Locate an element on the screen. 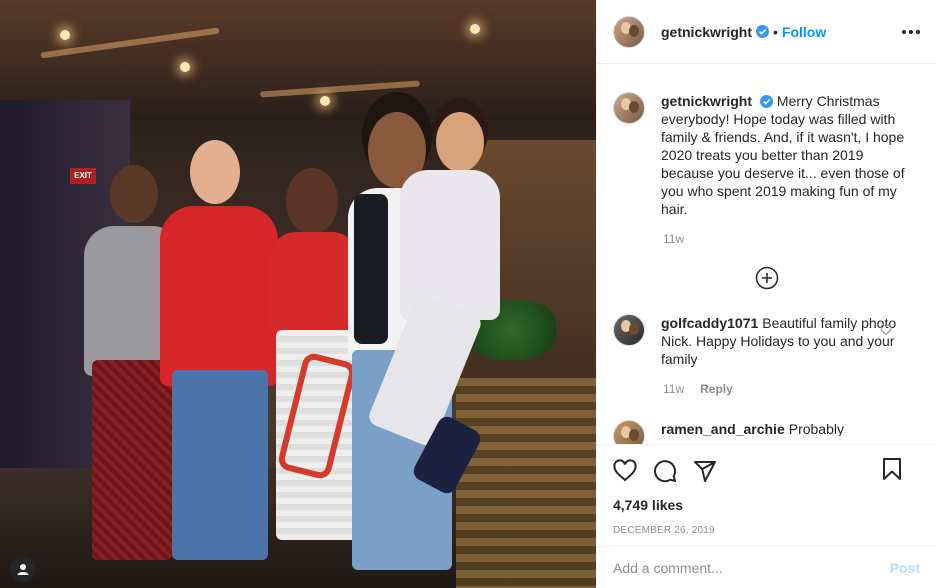 The height and width of the screenshot is (588, 936). comment-item: ramen_and_archie Probably is located at coordinates (766, 420).